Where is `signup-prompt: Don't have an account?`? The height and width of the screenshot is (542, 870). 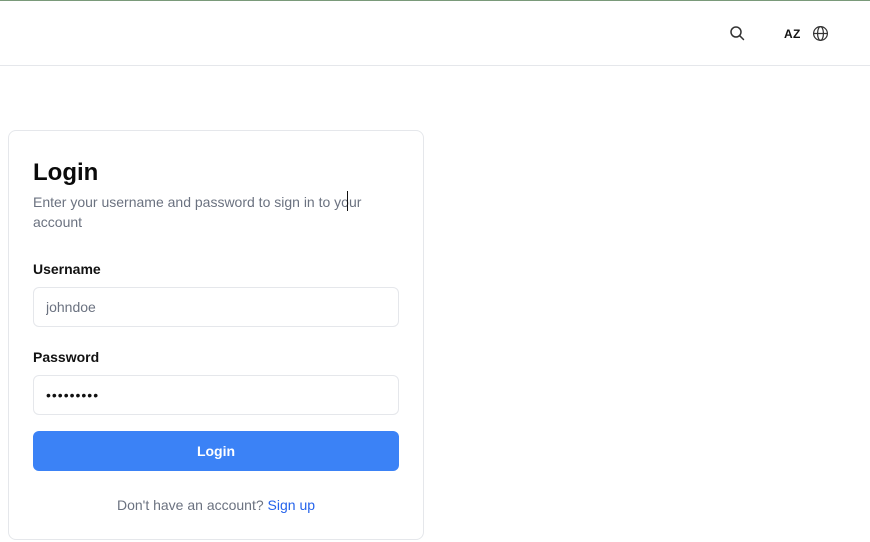 signup-prompt: Don't have an account? is located at coordinates (190, 505).